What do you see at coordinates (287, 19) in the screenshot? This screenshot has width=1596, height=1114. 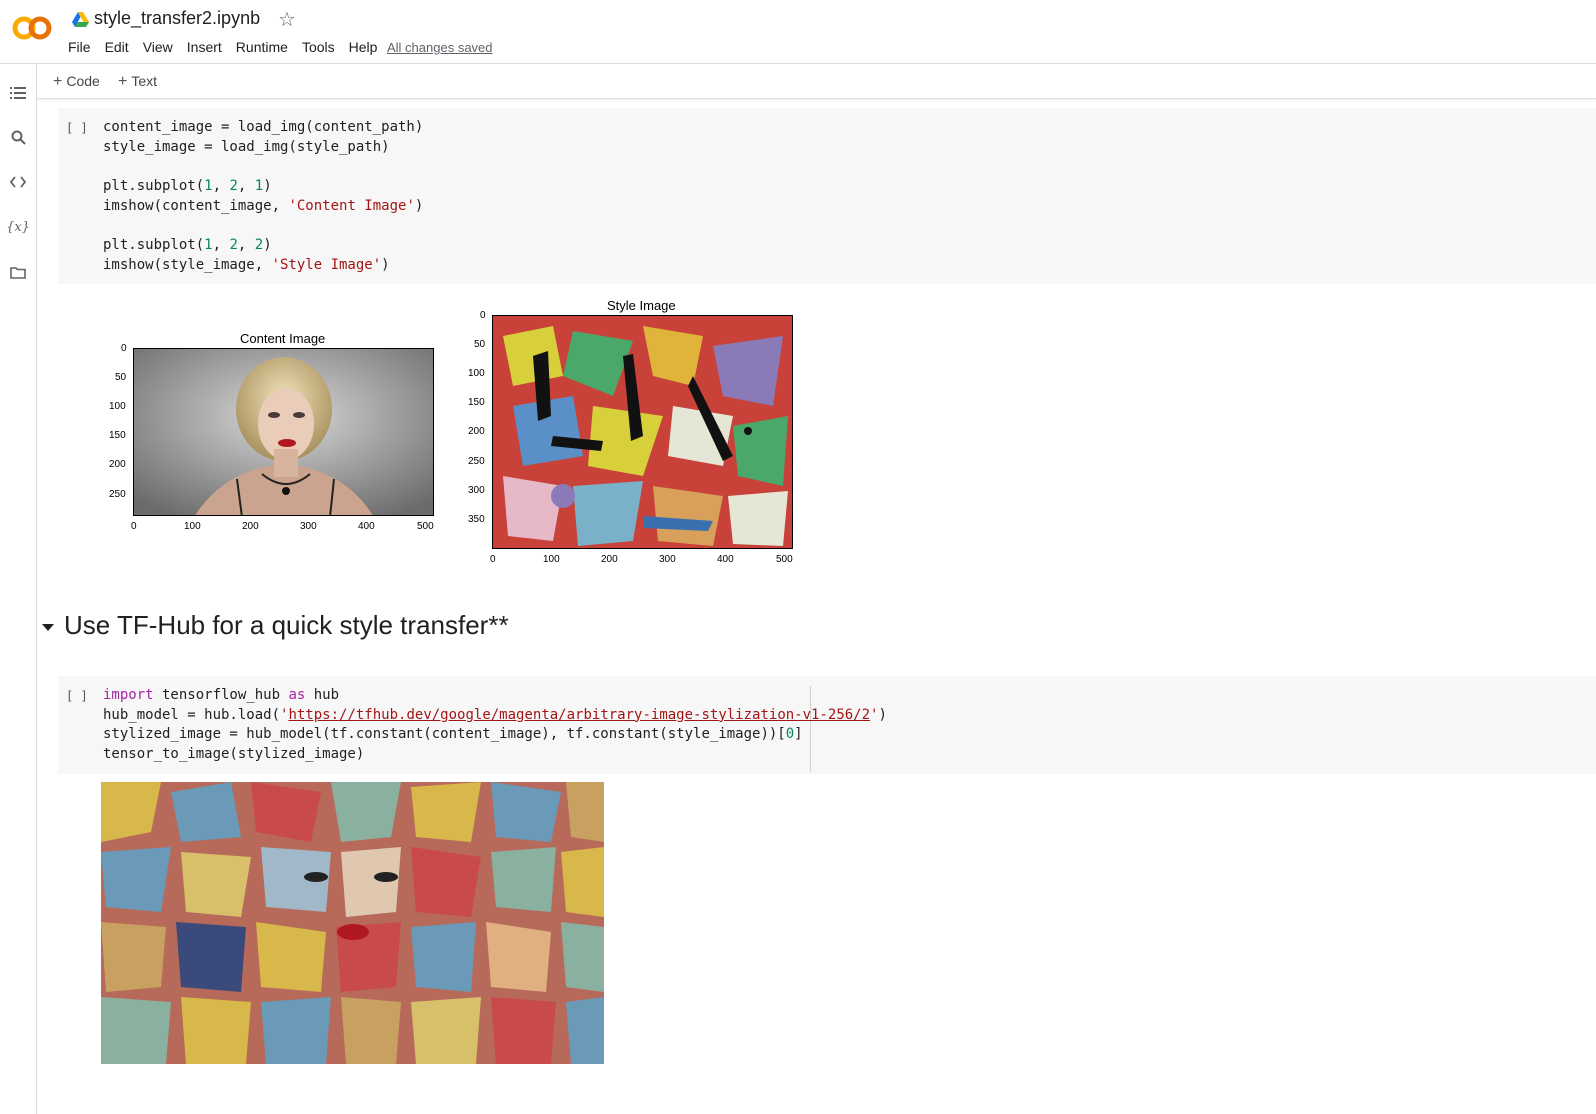 I see `star-icon: ☆` at bounding box center [287, 19].